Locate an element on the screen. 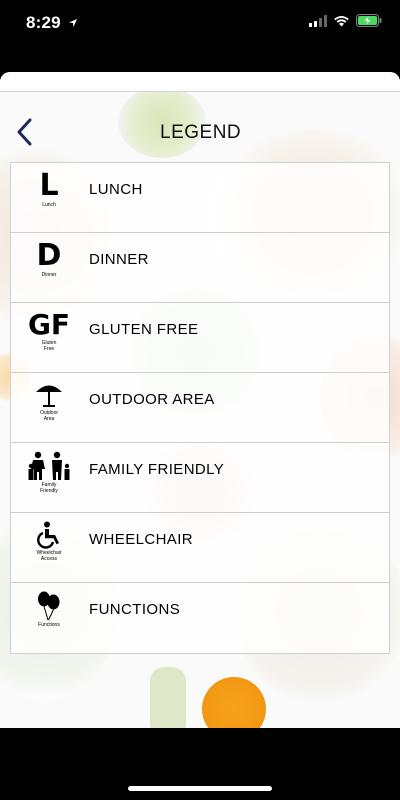 The height and width of the screenshot is (800, 400). legend-item-lunch: L Lunch LUNCH is located at coordinates (200, 198).